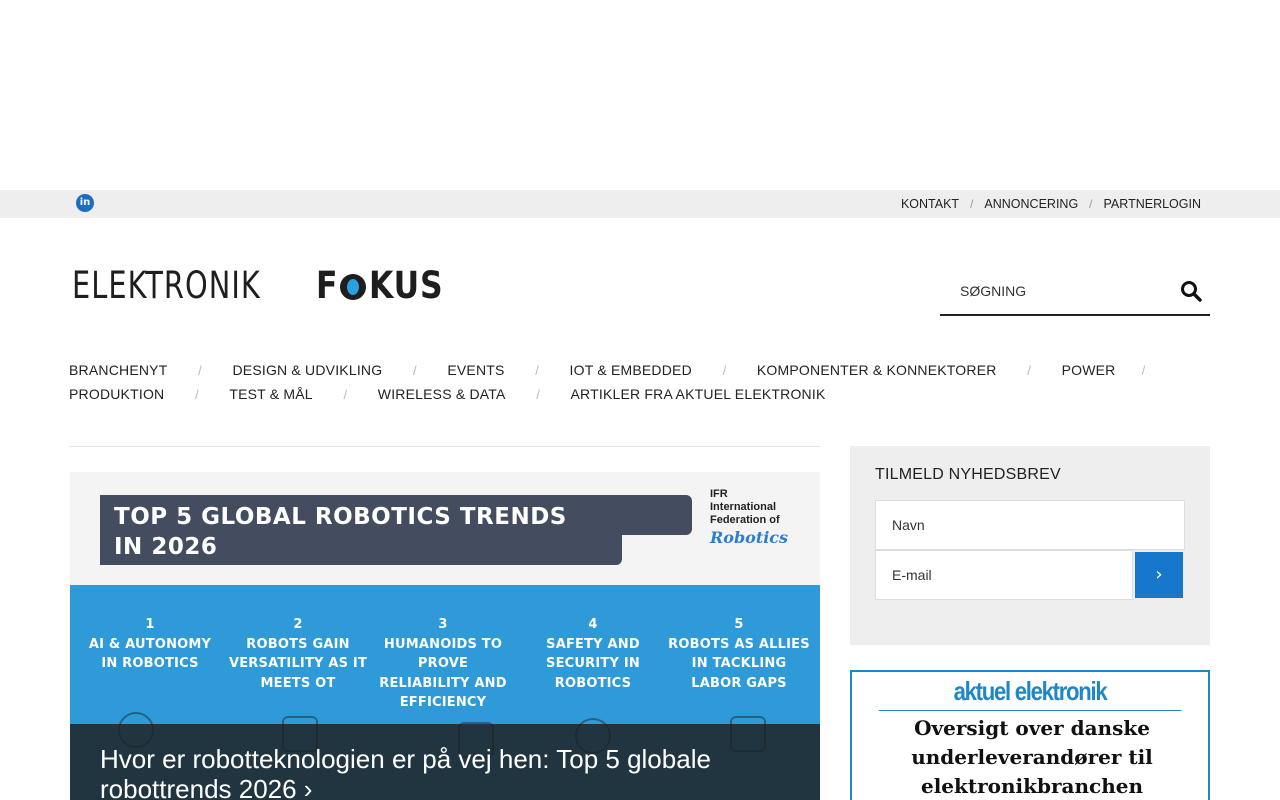  Describe the element at coordinates (340, 517) in the screenshot. I see `hero-banner-title-line: TOP 5 GLOBAL ROBOTICS TRENDS` at that location.